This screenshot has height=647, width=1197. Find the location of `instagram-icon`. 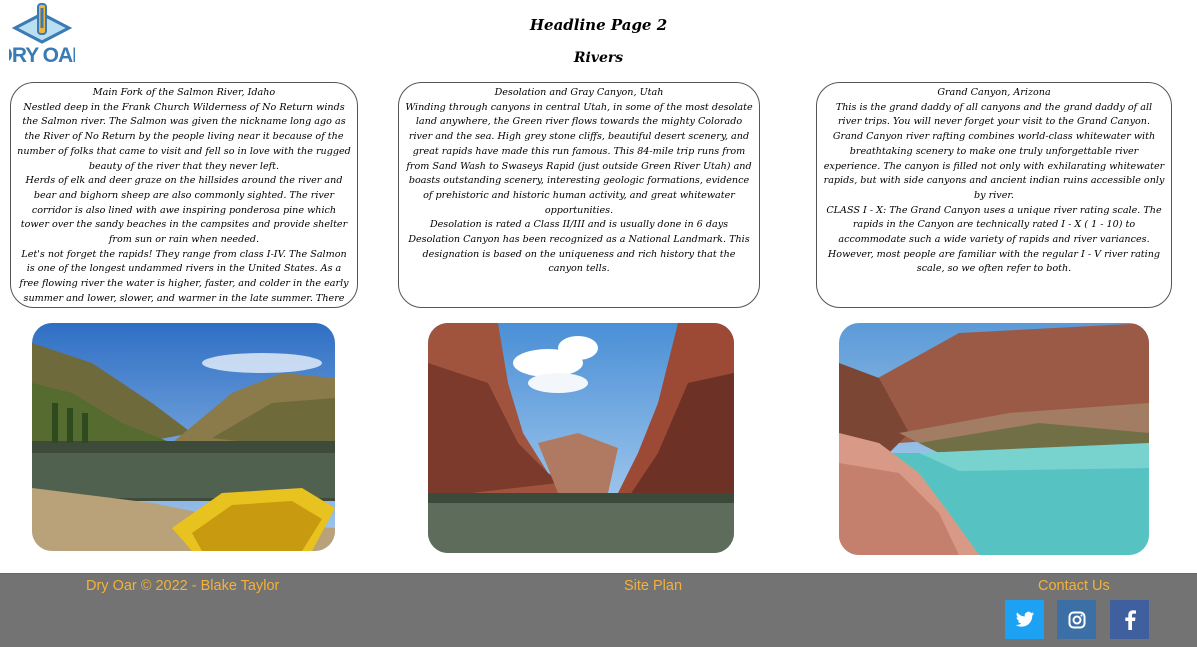

instagram-icon is located at coordinates (1076, 619).